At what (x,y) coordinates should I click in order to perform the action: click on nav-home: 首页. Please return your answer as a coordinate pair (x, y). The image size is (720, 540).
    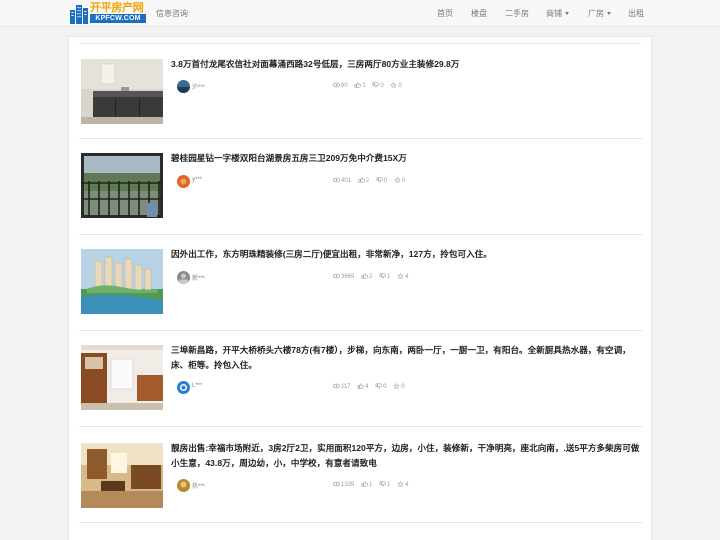
    Looking at the image, I should click on (445, 13).